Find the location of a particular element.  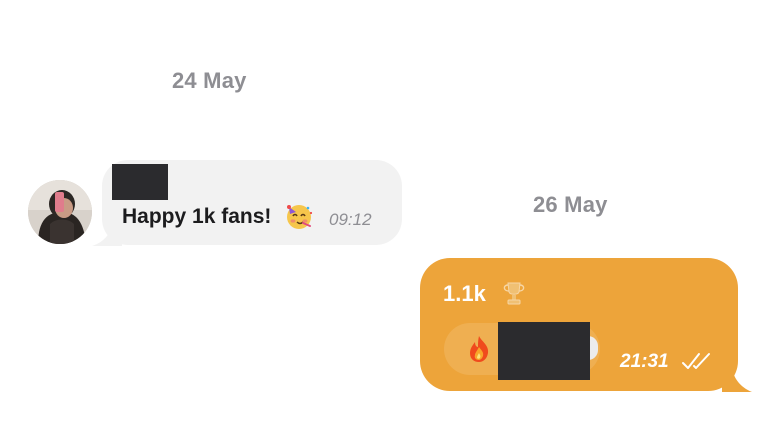

sender-name-redacted is located at coordinates (140, 182).